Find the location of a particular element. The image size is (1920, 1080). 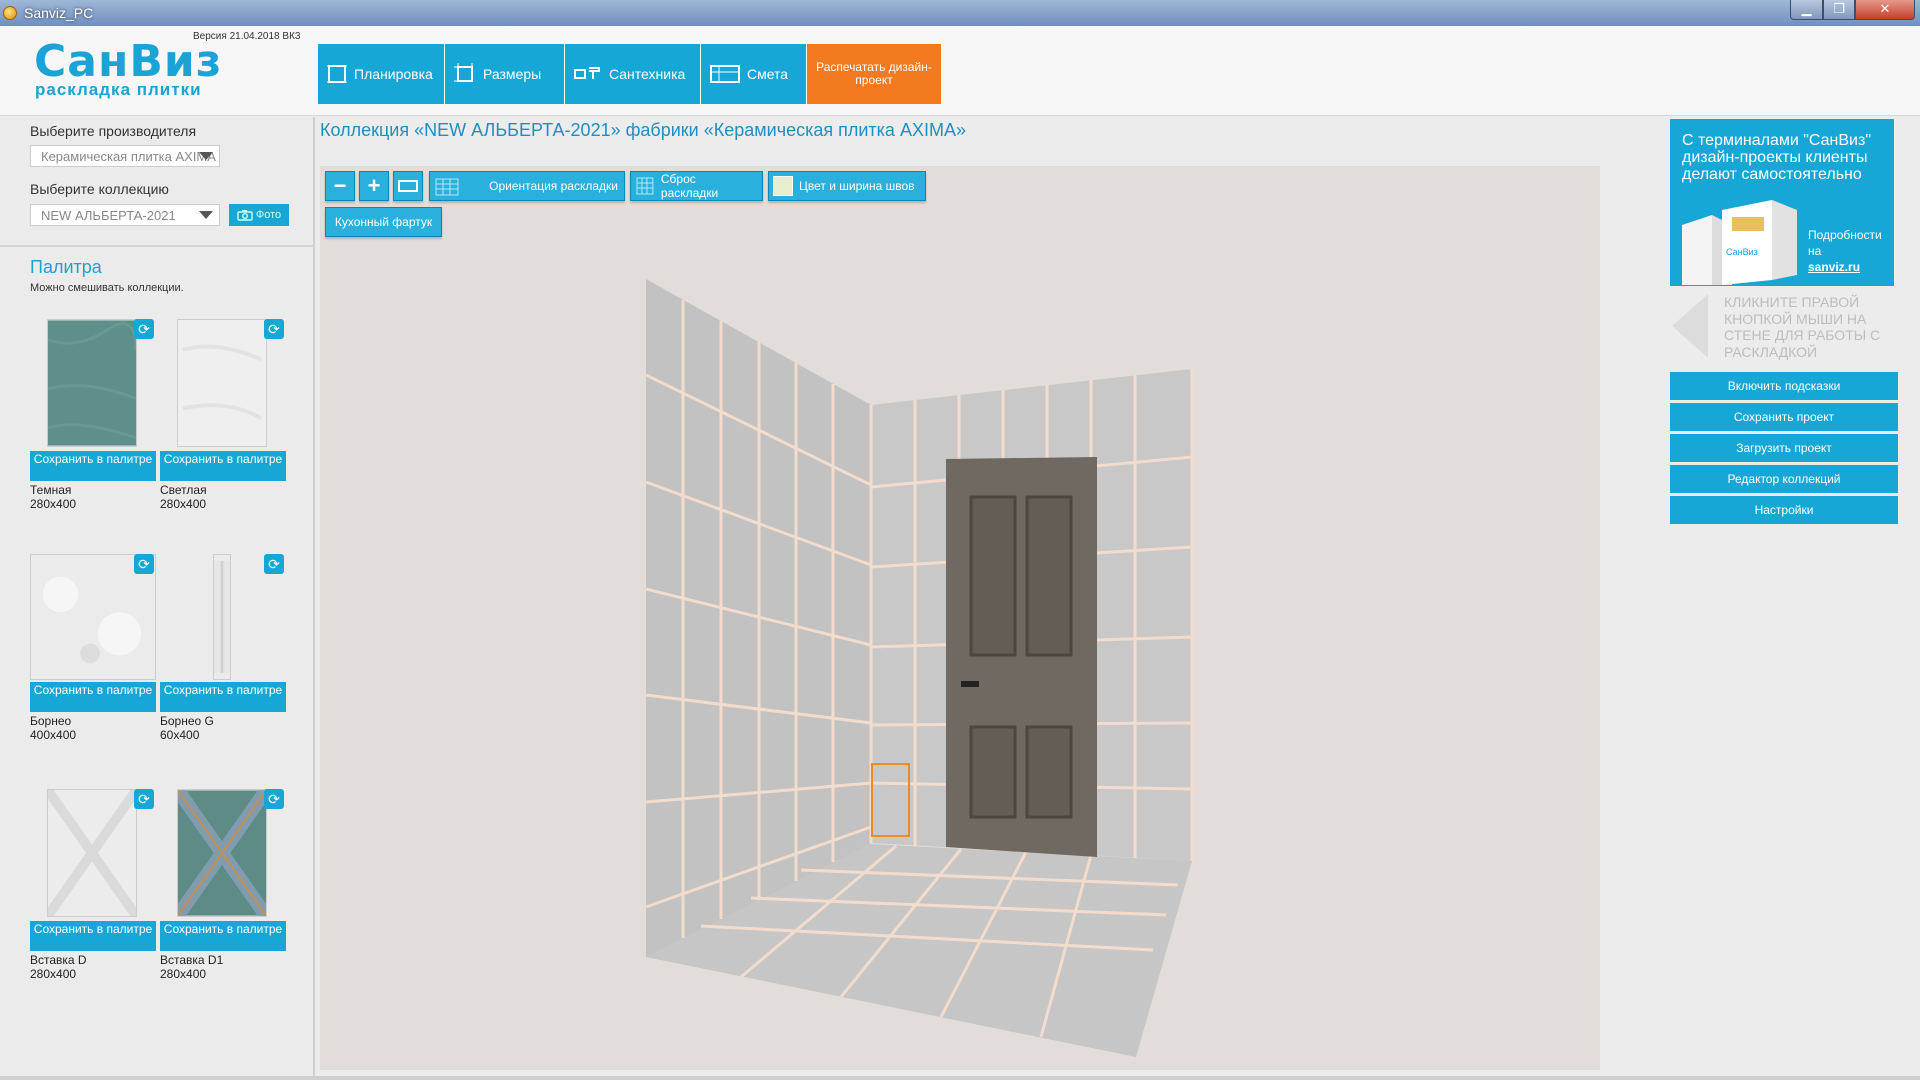

nav-estimate-label: Смета is located at coordinates (768, 74).